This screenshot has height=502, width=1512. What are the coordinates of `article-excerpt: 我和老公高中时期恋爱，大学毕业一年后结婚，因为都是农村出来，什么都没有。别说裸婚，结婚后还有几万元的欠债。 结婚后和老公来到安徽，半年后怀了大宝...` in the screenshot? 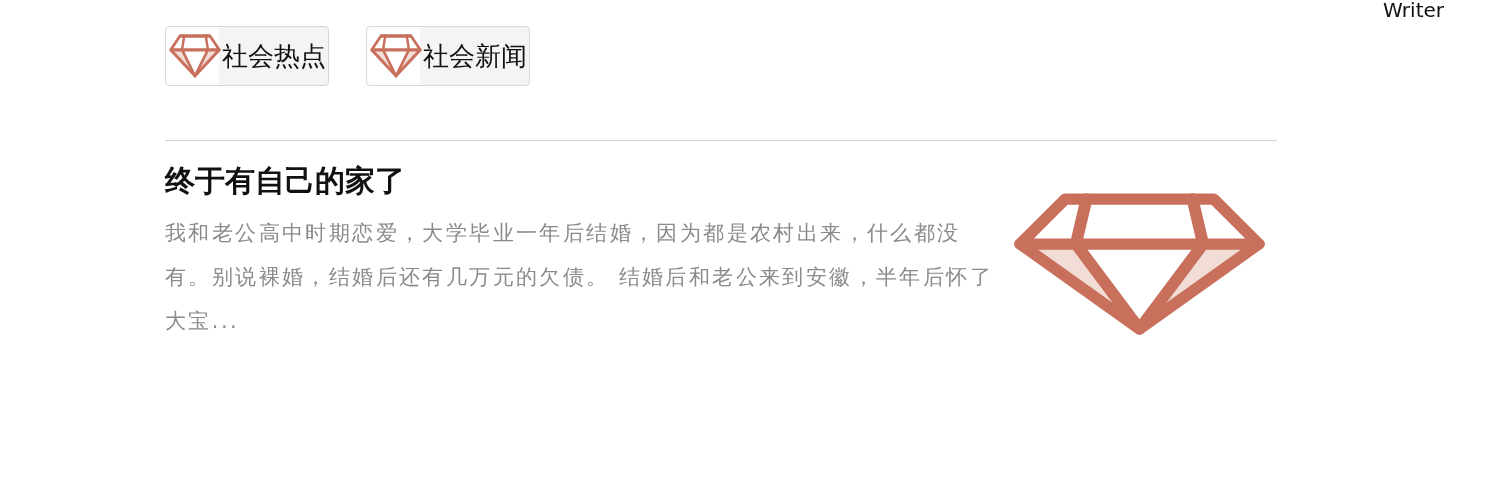 It's located at (580, 277).